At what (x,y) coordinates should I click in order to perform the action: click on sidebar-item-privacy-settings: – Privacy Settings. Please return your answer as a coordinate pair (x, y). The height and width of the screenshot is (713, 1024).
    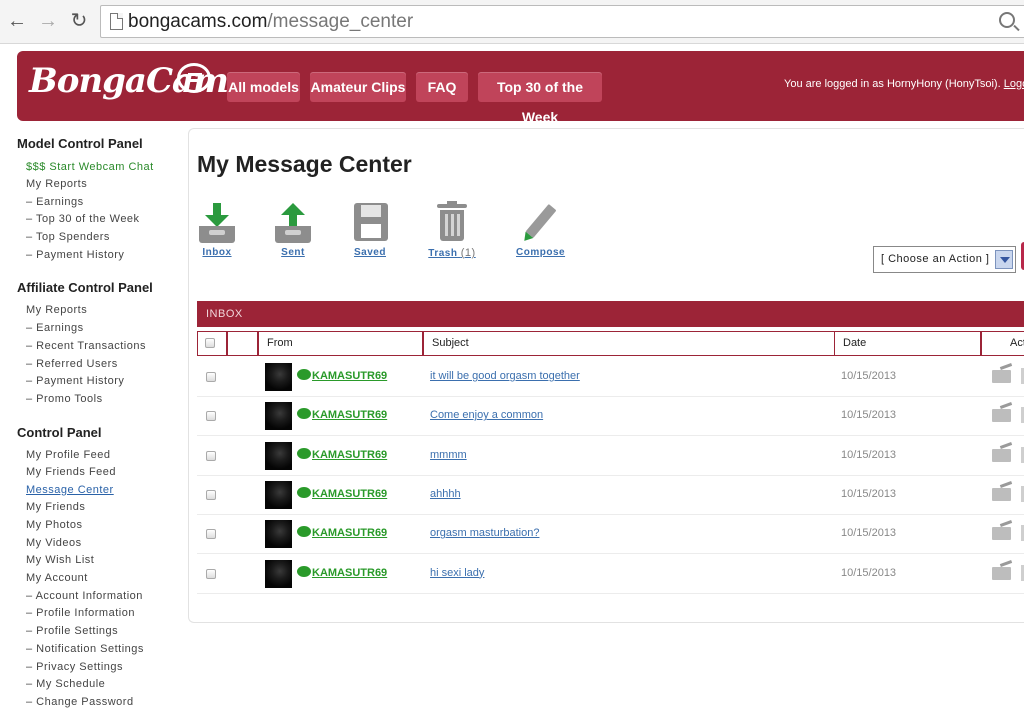
    Looking at the image, I should click on (74, 667).